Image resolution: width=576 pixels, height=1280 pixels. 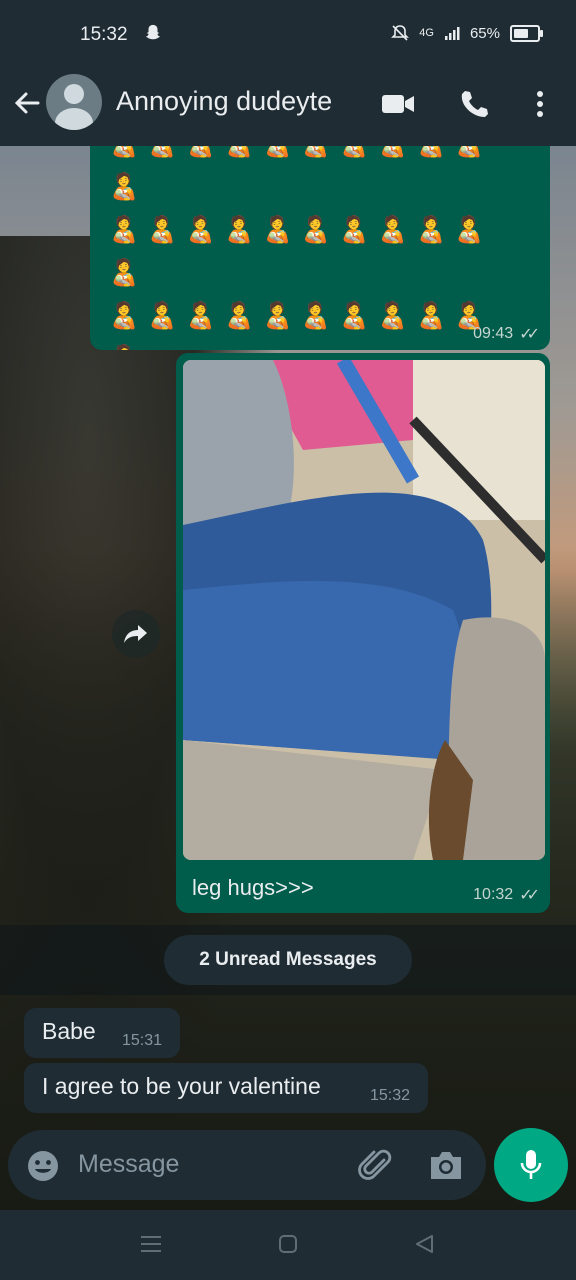 I want to click on network-type: 4G, so click(x=426, y=33).